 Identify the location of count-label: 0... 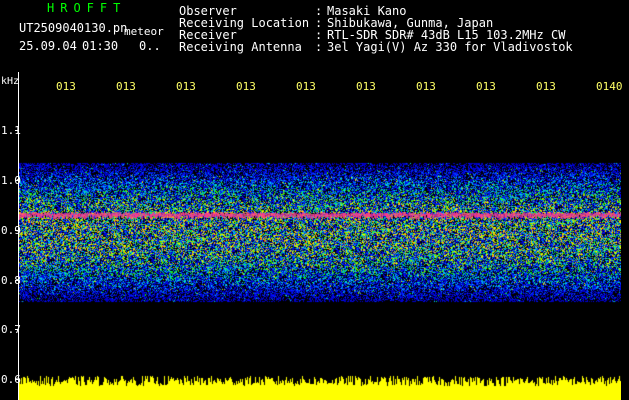
(150, 46).